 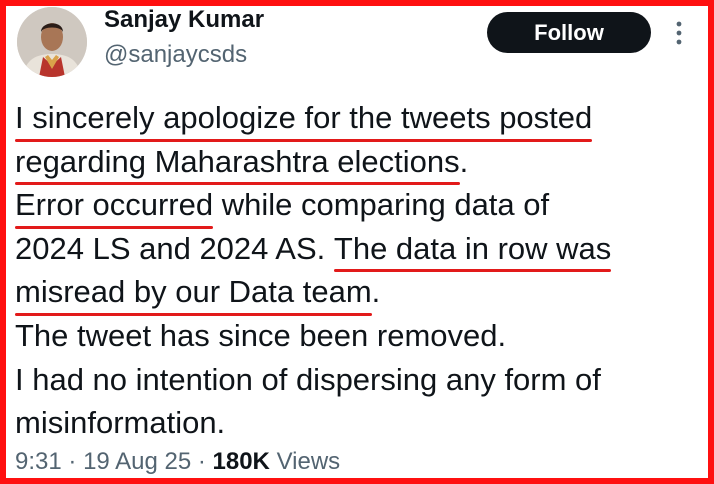 I want to click on tweet-time: 9:31, so click(x=38, y=461).